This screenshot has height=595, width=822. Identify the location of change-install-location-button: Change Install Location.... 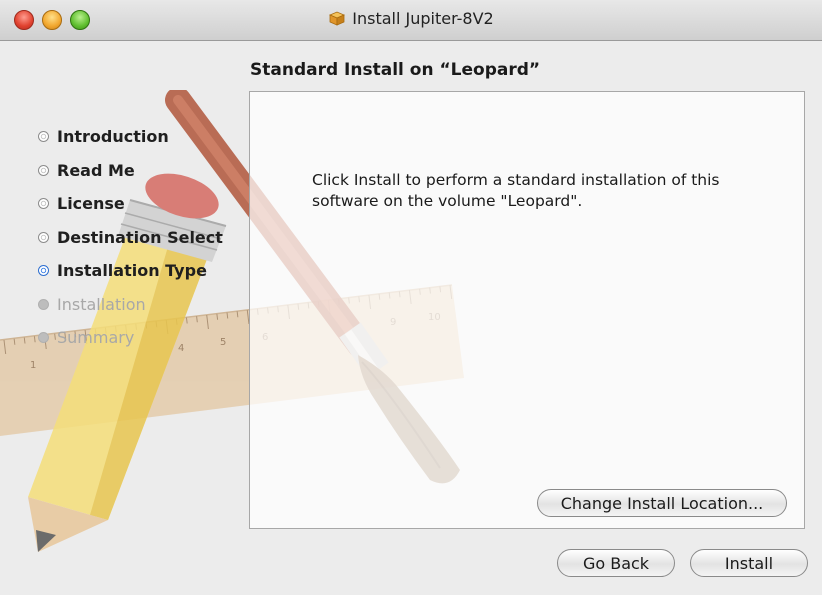
(662, 503).